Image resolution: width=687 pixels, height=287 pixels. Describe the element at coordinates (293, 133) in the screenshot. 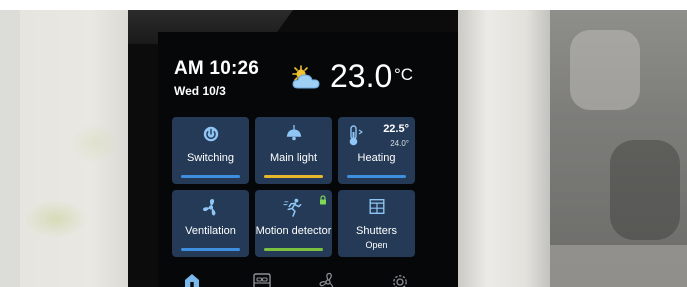

I see `ceiling-lamp-icon` at that location.